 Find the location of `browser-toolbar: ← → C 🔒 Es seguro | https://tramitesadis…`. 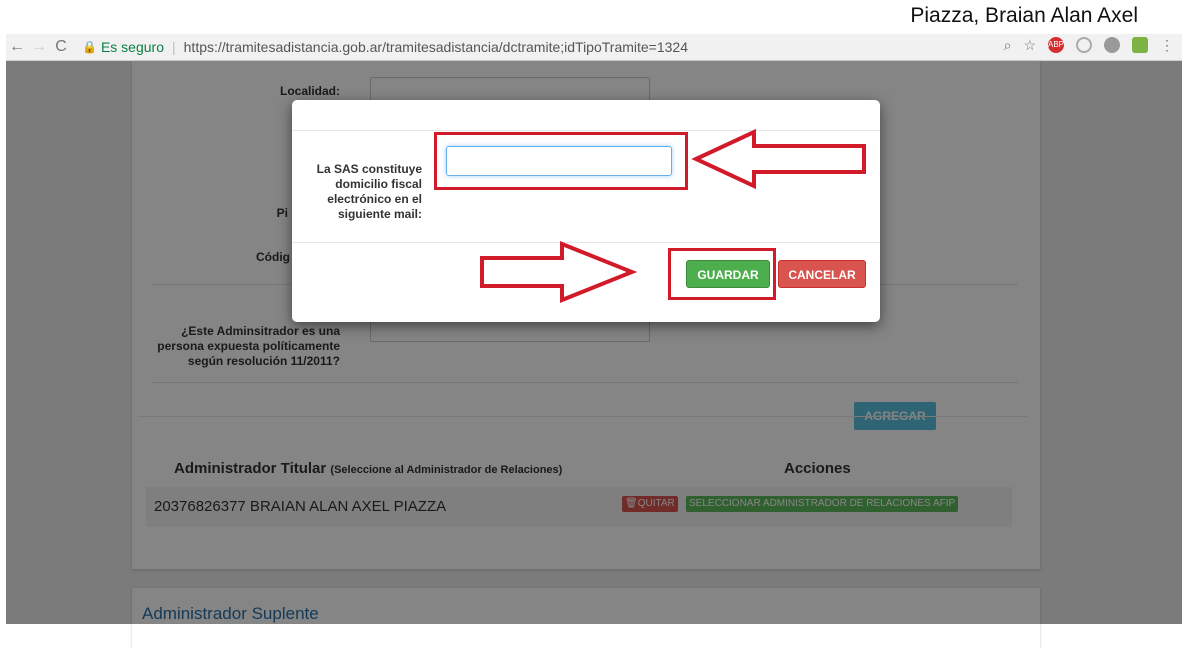

browser-toolbar: ← → C 🔒 Es seguro | https://tramitesadis… is located at coordinates (594, 47).